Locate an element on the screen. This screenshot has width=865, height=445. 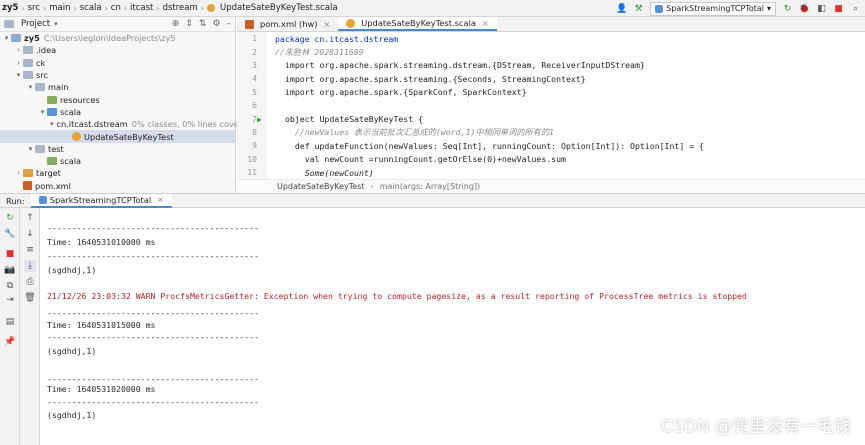
tab-pom-xml: pom.xml (hw) × is located at coordinates (287, 24).